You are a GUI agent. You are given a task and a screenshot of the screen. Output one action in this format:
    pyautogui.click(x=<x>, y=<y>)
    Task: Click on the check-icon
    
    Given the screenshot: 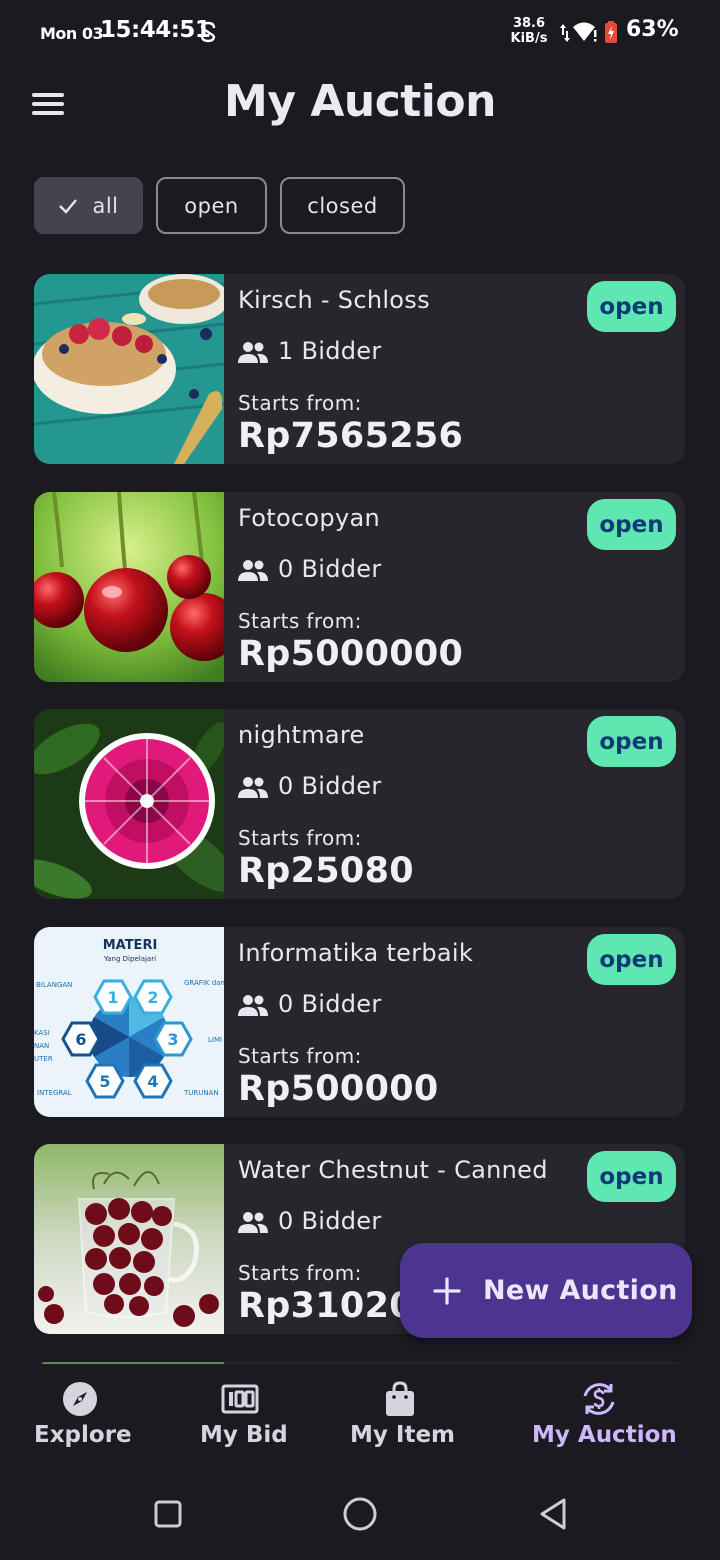 What is the action you would take?
    pyautogui.click(x=68, y=206)
    